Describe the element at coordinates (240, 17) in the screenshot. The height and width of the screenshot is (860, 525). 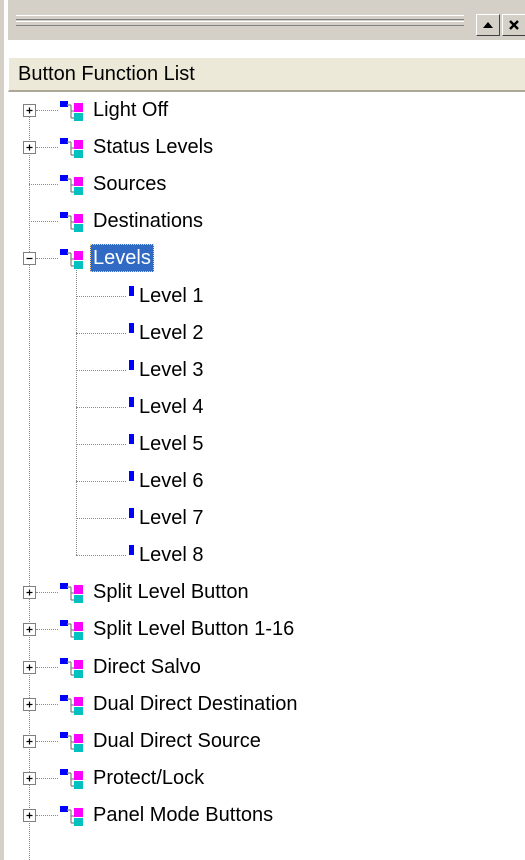
I see `drag-grip` at that location.